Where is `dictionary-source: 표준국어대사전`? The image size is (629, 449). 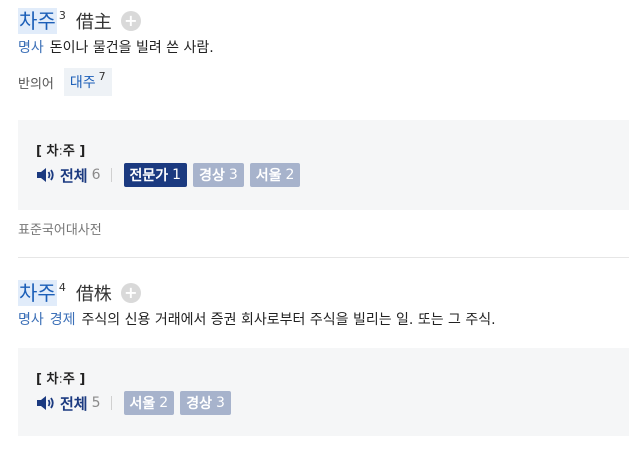
dictionary-source: 표준국어대사전 is located at coordinates (60, 228).